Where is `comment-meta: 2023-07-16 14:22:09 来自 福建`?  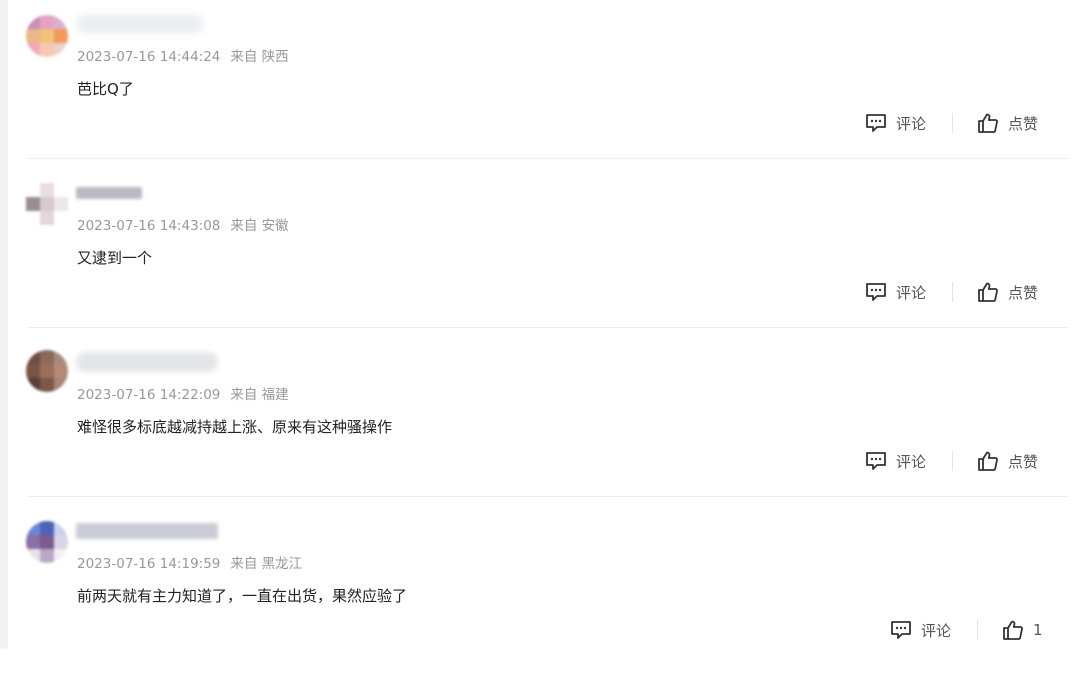 comment-meta: 2023-07-16 14:22:09 来自 福建 is located at coordinates (183, 393).